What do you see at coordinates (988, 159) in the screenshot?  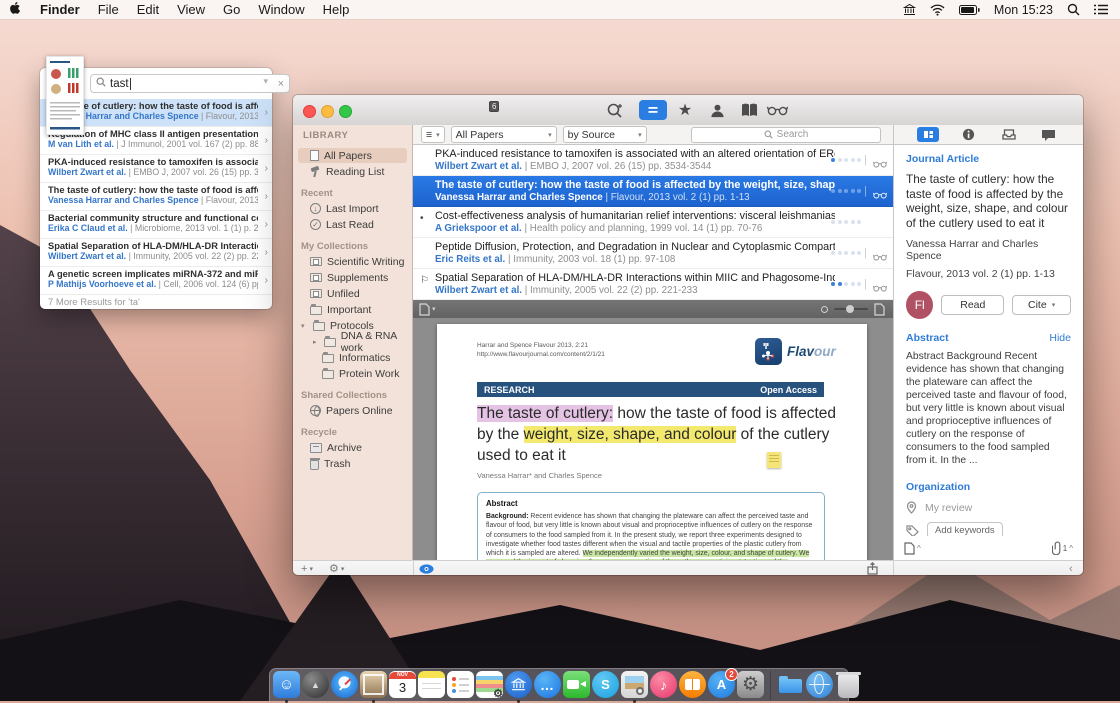 I see `doc-type-link: Journal Article` at bounding box center [988, 159].